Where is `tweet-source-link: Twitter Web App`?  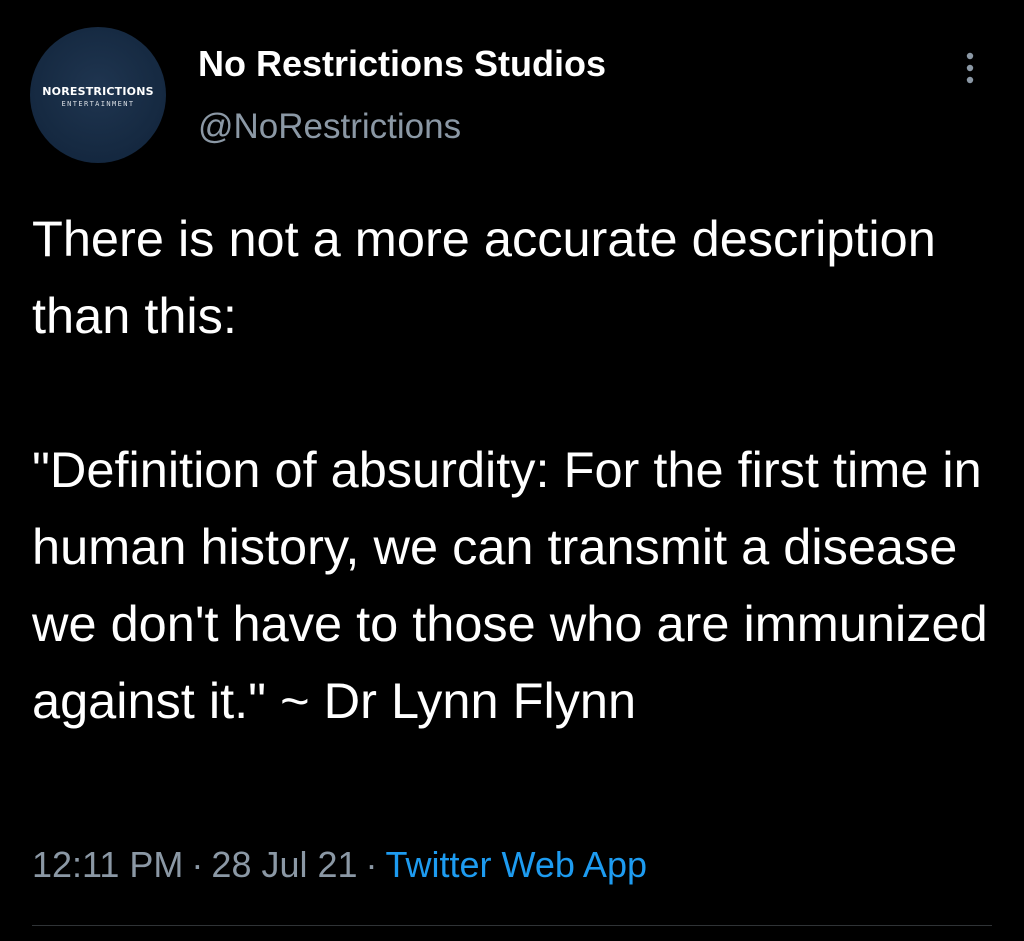
tweet-source-link: Twitter Web App is located at coordinates (516, 864).